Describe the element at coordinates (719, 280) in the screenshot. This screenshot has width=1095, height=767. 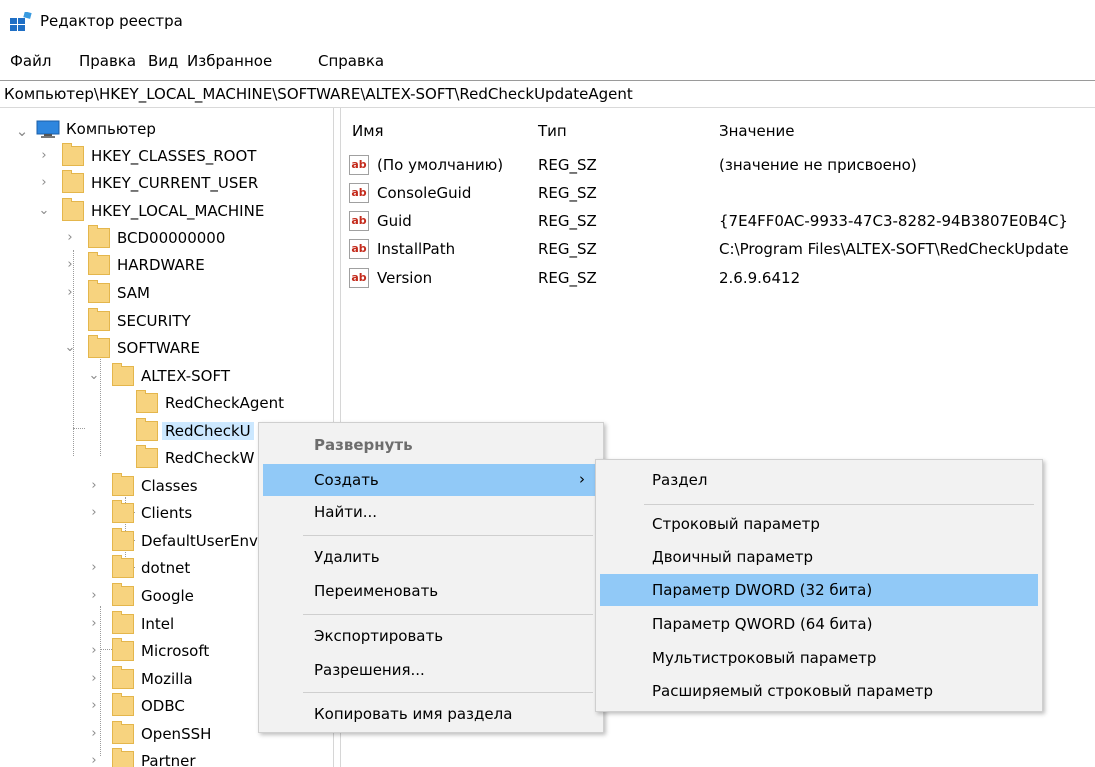
I see `value-row: ab Version REG_SZ 2.6.9.6412` at that location.